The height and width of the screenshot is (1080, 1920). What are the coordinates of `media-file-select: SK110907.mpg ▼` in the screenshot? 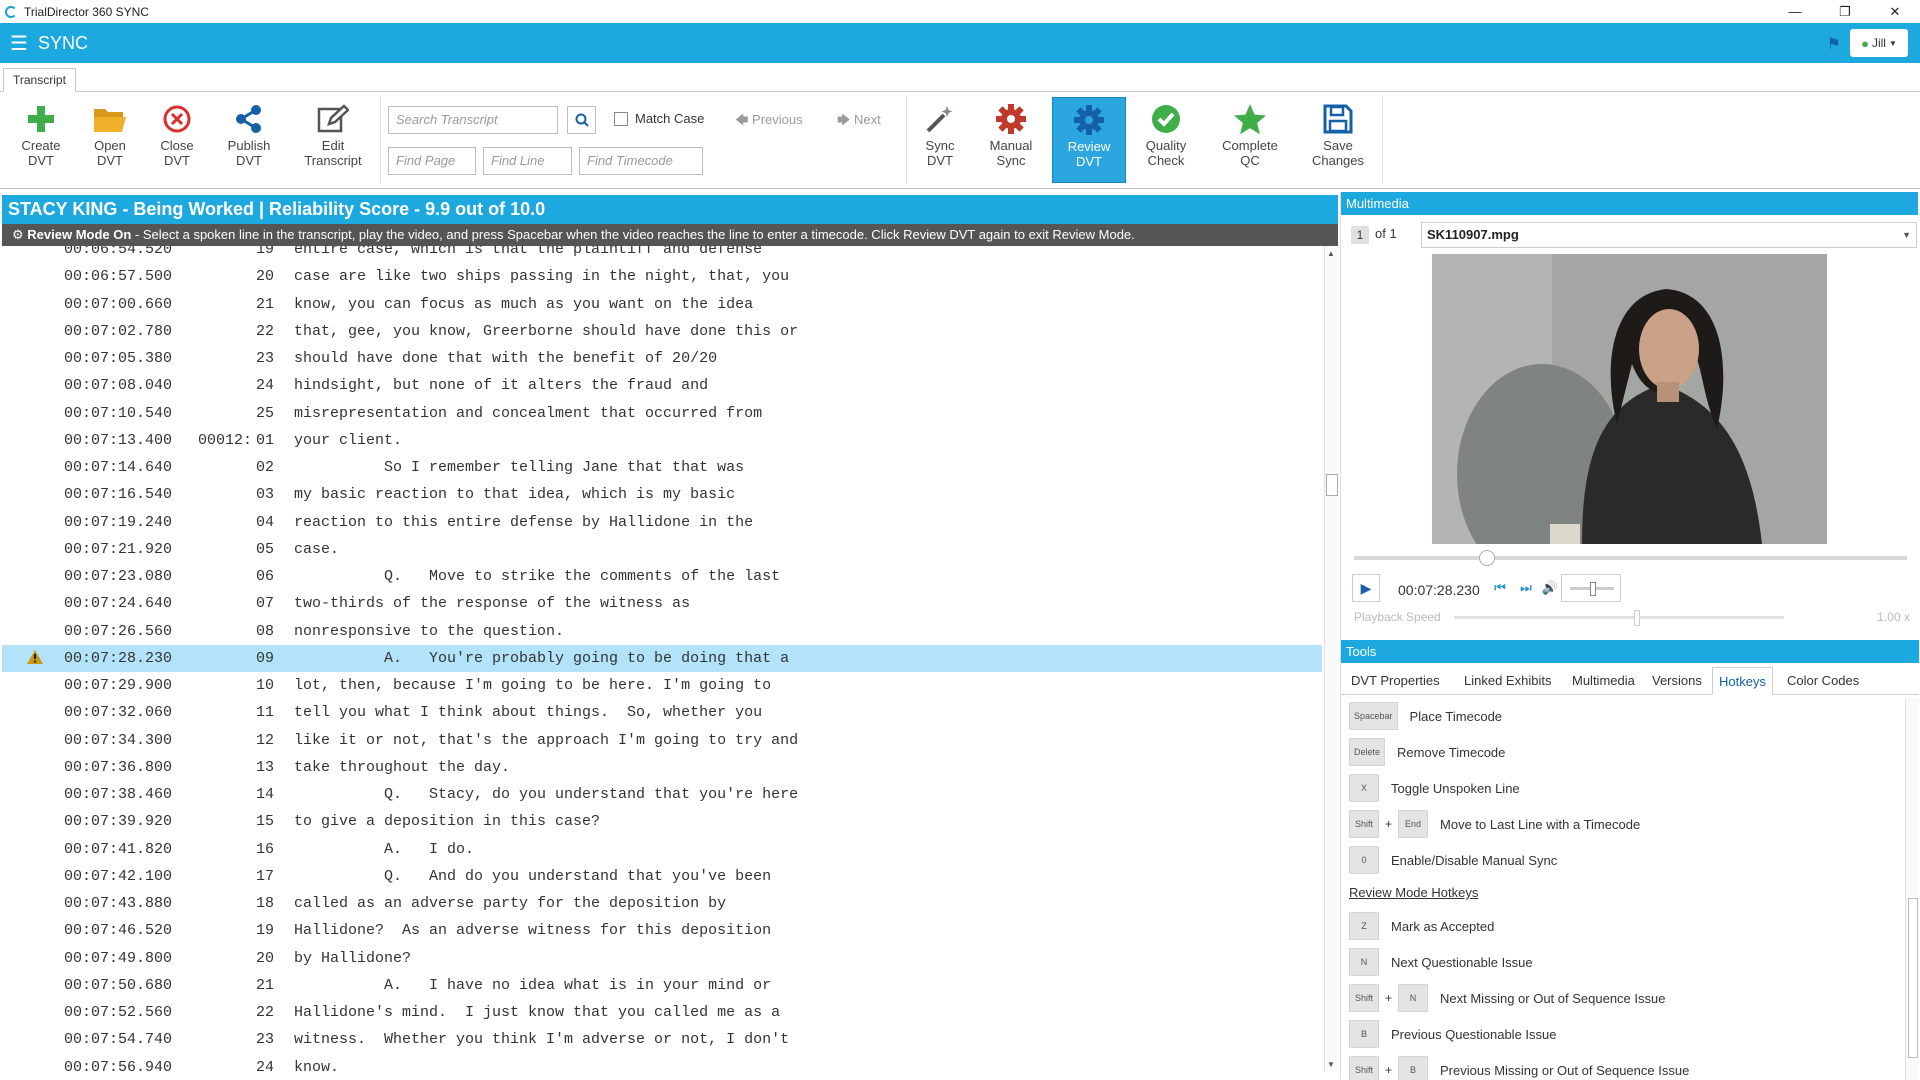 It's located at (1669, 235).